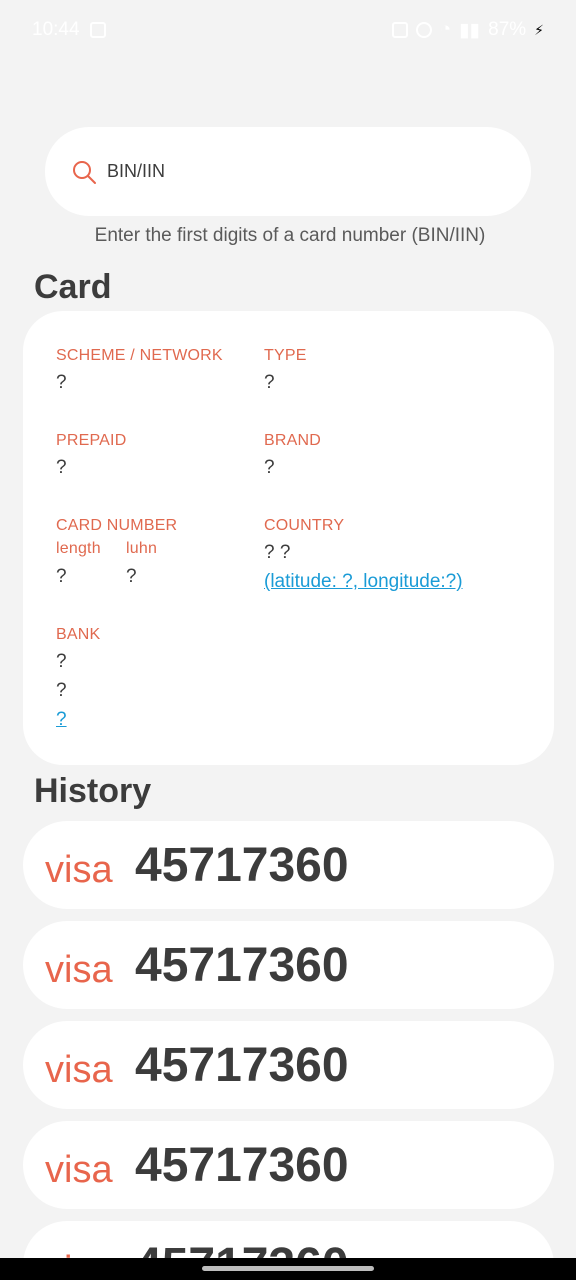 Image resolution: width=576 pixels, height=1280 pixels. I want to click on gallery-icon, so click(97, 30).